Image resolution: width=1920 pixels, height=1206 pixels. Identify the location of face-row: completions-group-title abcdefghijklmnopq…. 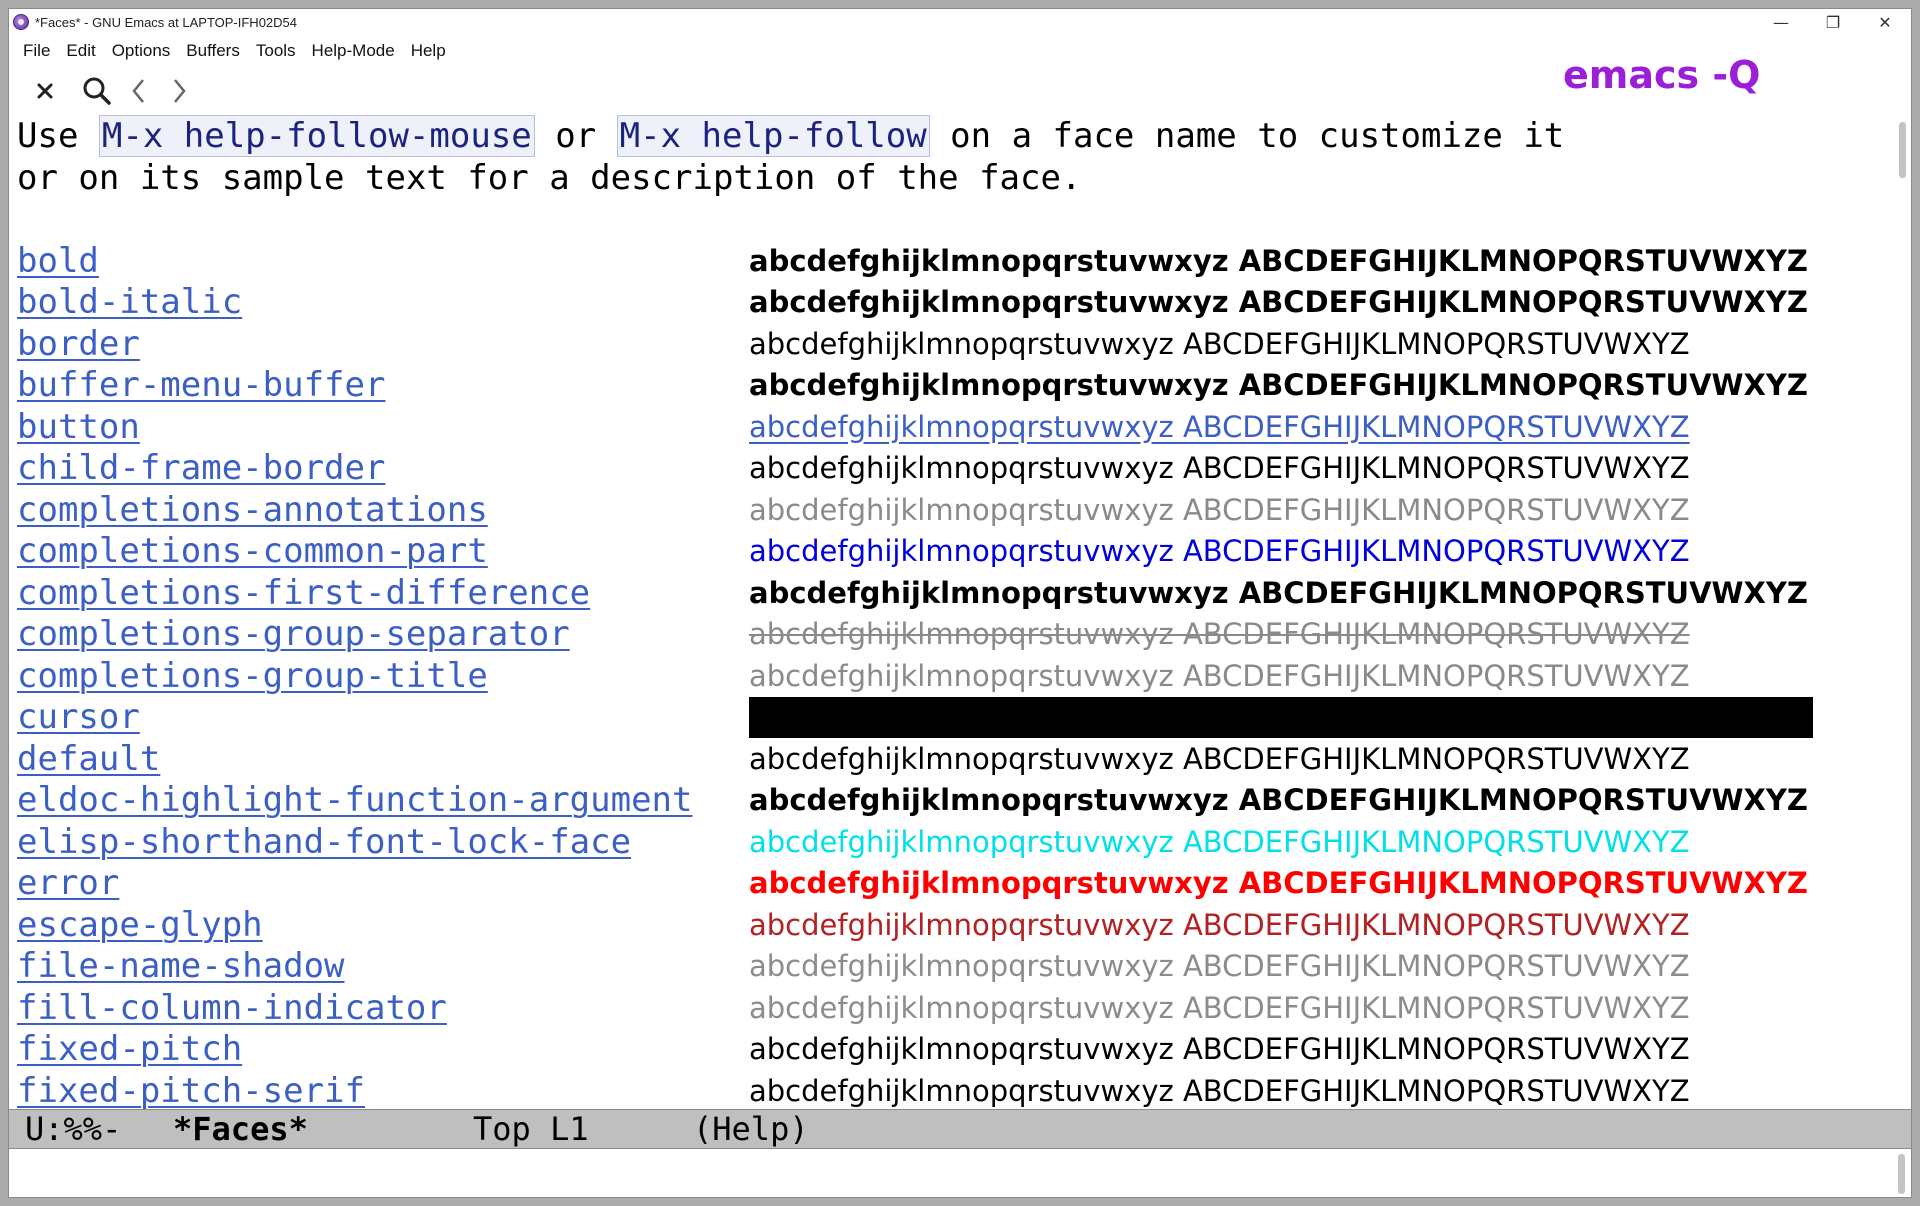
(956, 677).